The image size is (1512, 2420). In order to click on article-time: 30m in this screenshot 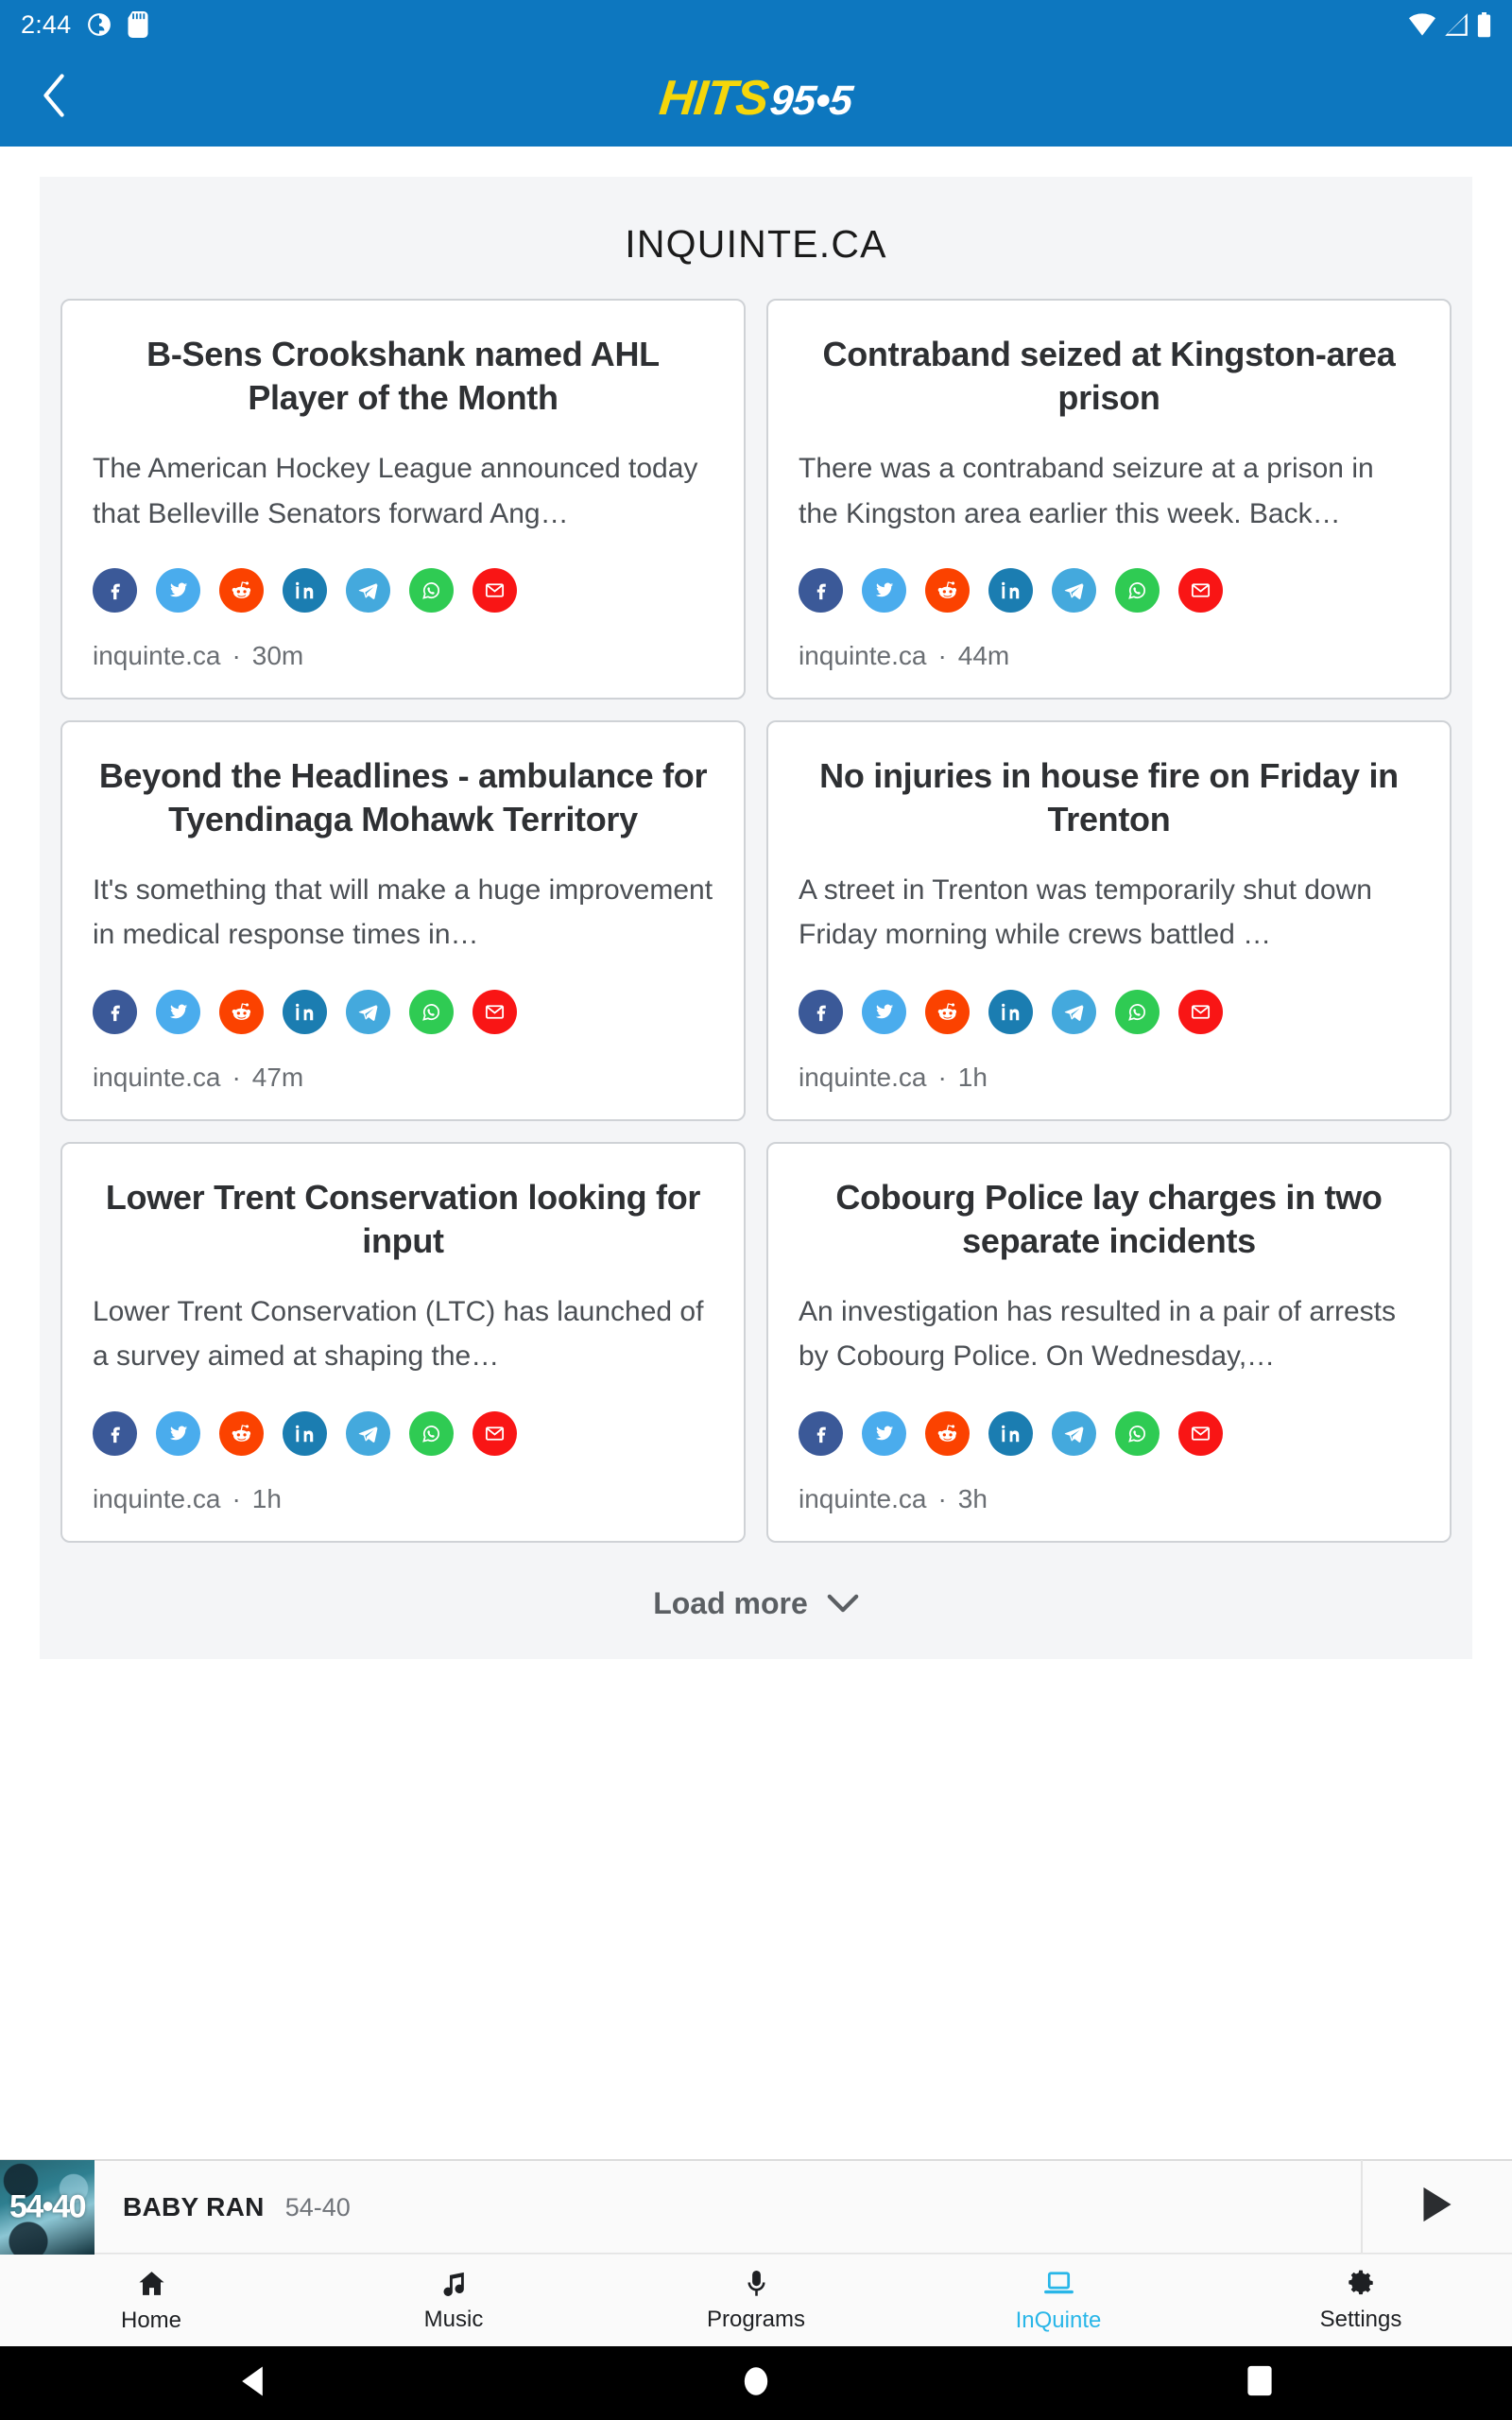, I will do `click(277, 655)`.